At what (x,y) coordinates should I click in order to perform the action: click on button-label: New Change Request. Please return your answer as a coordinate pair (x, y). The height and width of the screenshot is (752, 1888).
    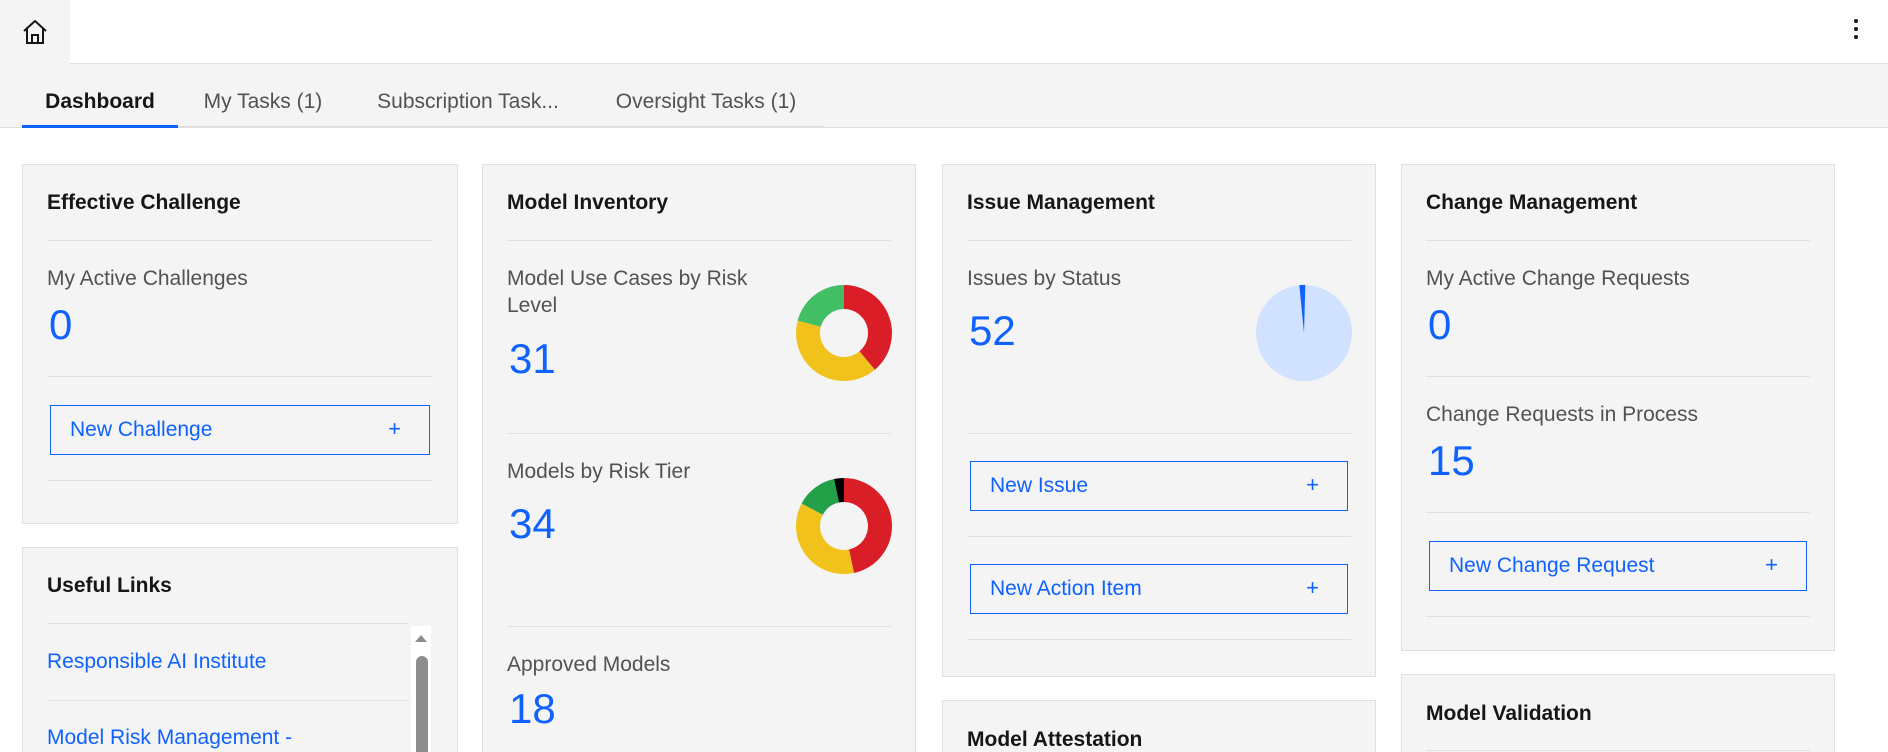
    Looking at the image, I should click on (1552, 565).